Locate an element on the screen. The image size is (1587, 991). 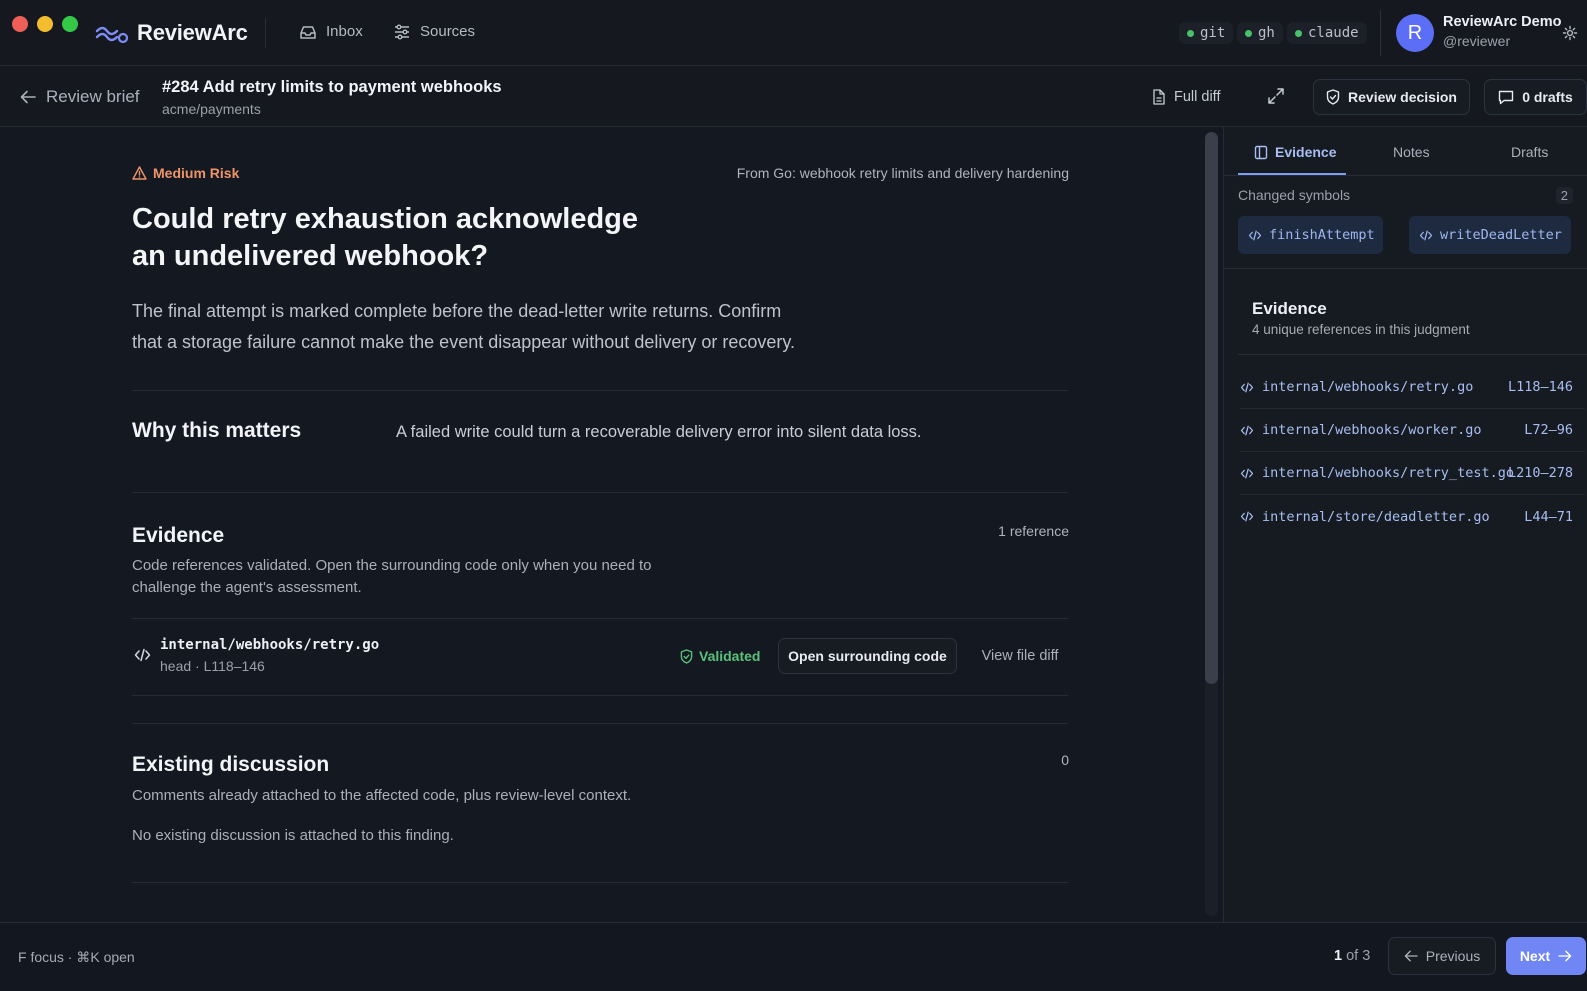
symbol-chip-write-dead-letter: writeDeadLetter is located at coordinates (1490, 235).